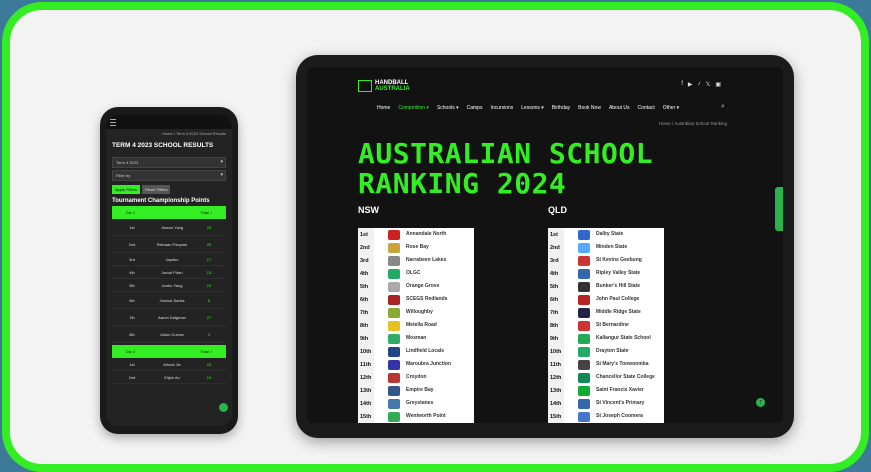  I want to click on handball-australia-logo: HANDBALL AUSTRALIA, so click(384, 86).